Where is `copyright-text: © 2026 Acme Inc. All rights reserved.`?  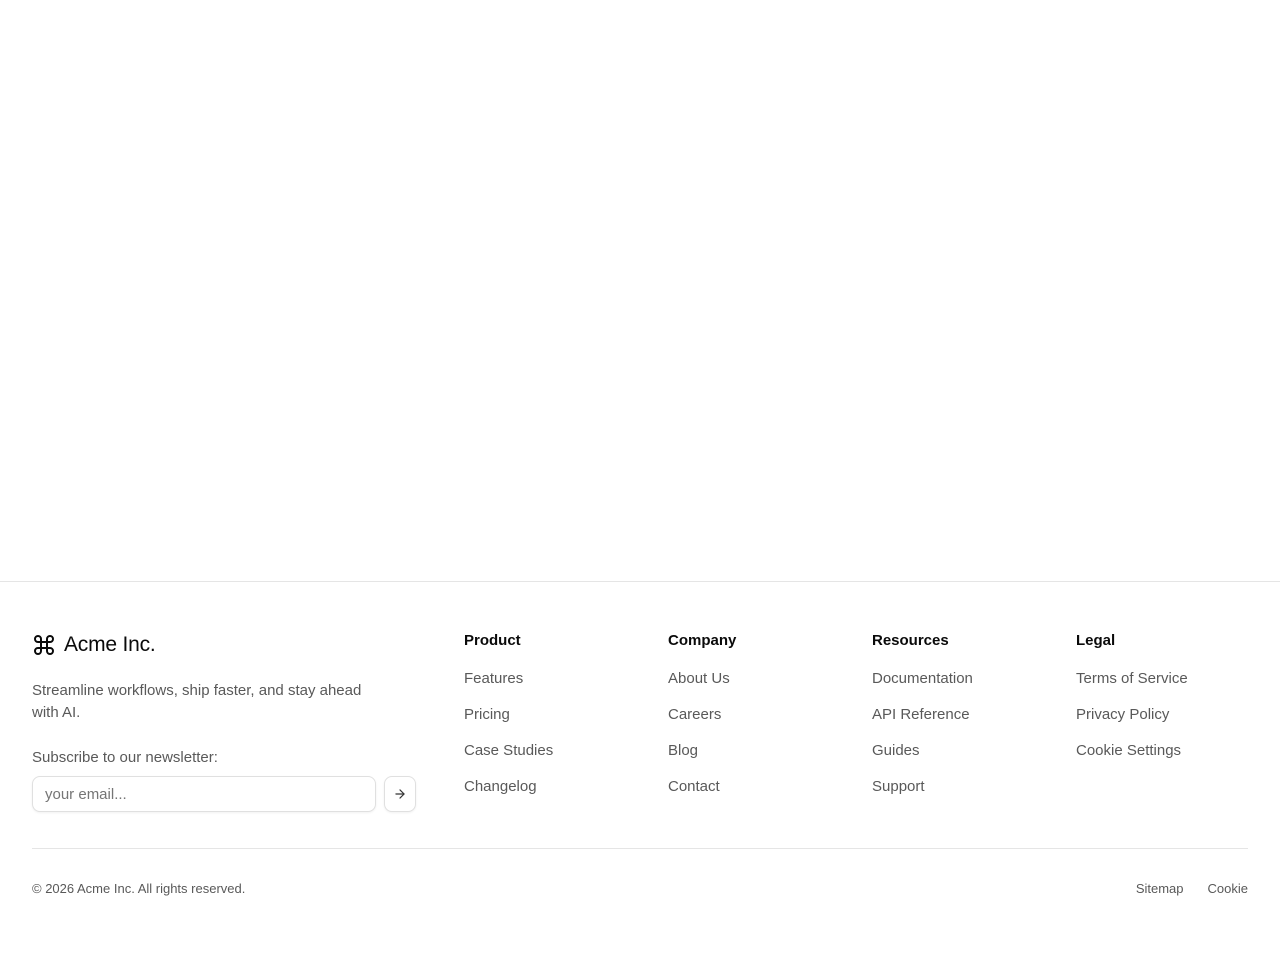 copyright-text: © 2026 Acme Inc. All rights reserved. is located at coordinates (139, 888).